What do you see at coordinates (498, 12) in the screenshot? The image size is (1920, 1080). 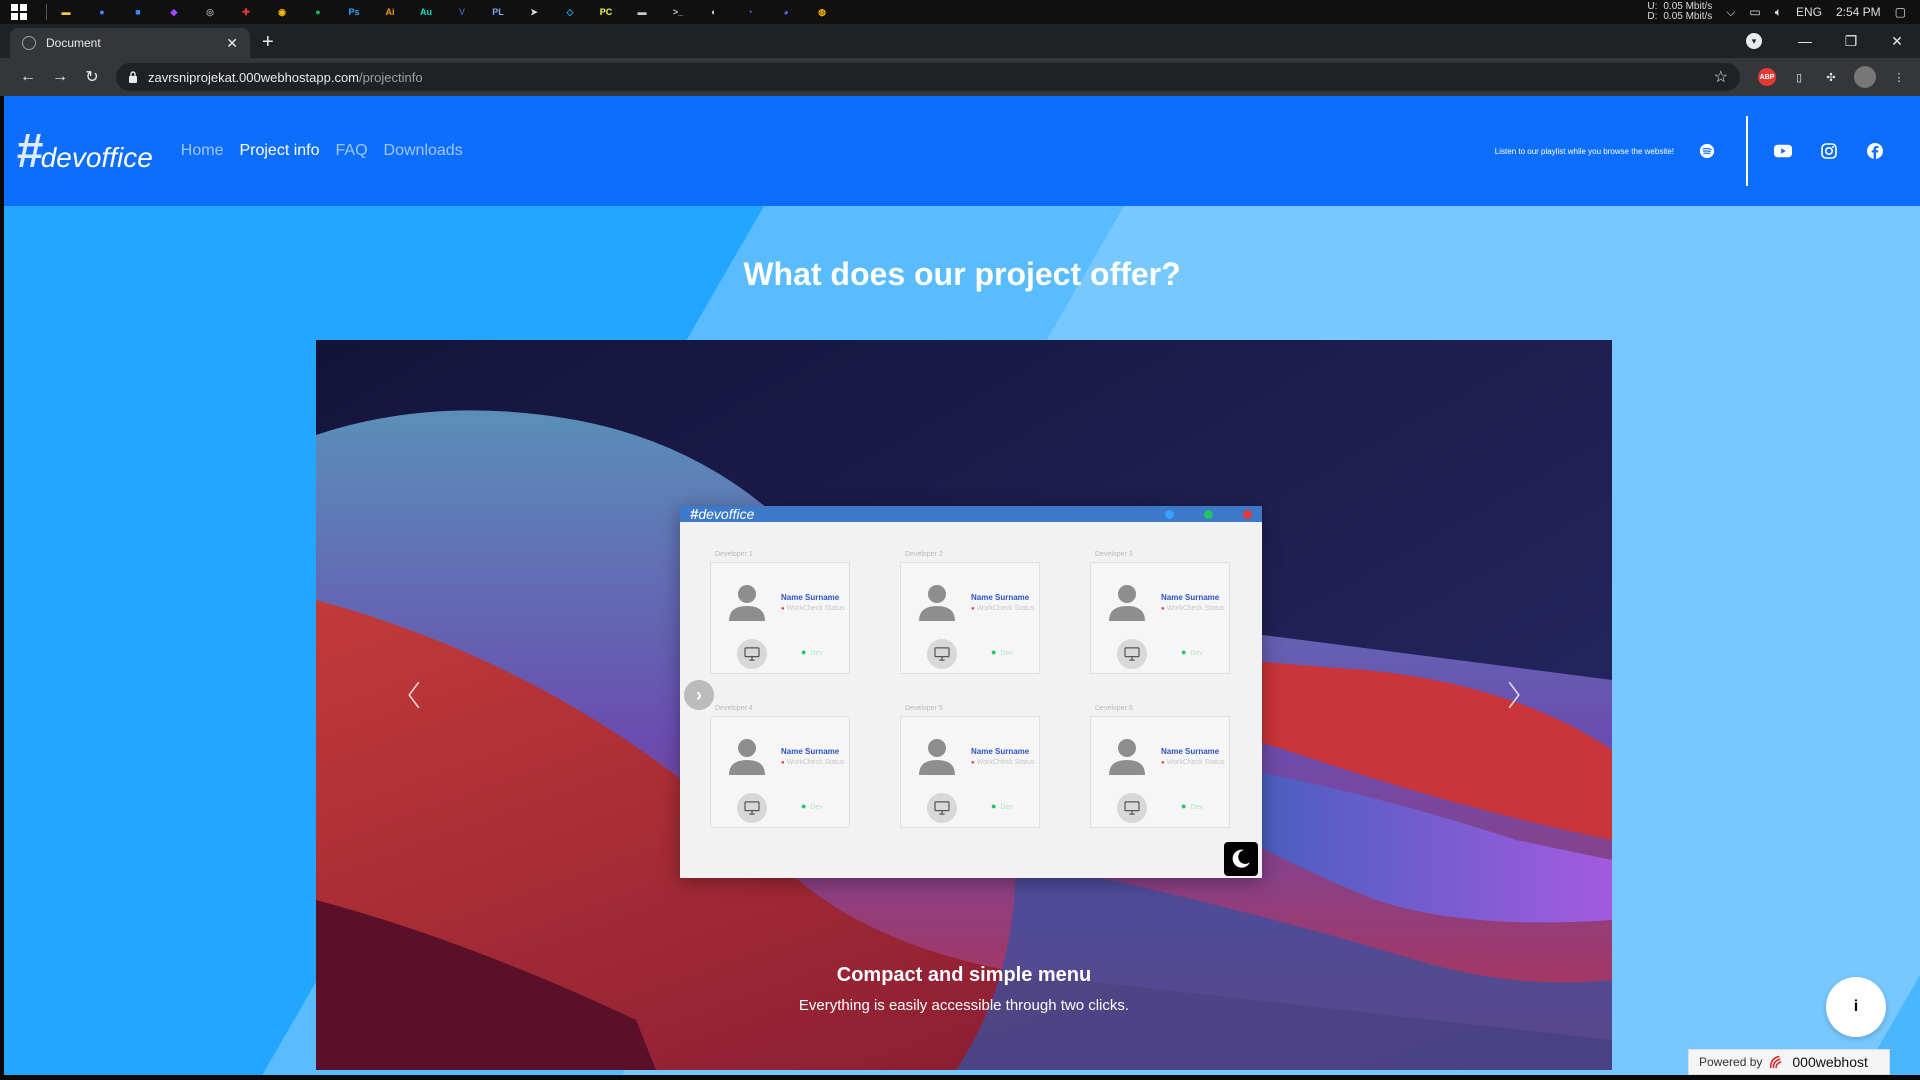 I see `pl-app-icon: PL` at bounding box center [498, 12].